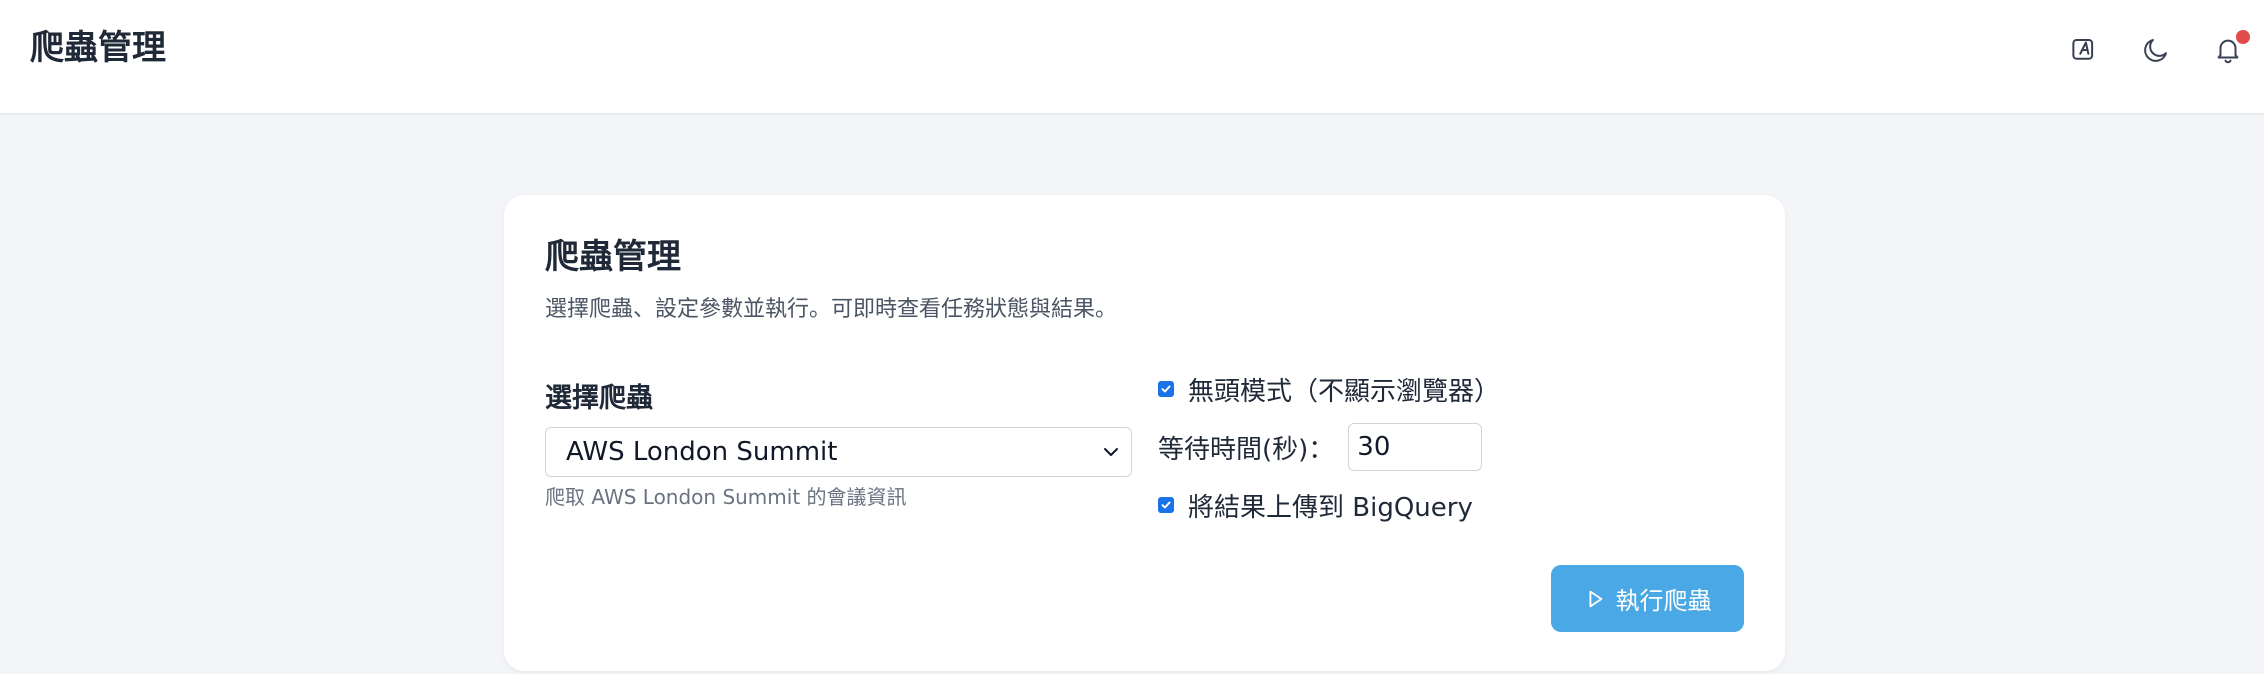 The height and width of the screenshot is (674, 2264). What do you see at coordinates (599, 398) in the screenshot?
I see `crawler-select-label: 選擇爬蟲` at bounding box center [599, 398].